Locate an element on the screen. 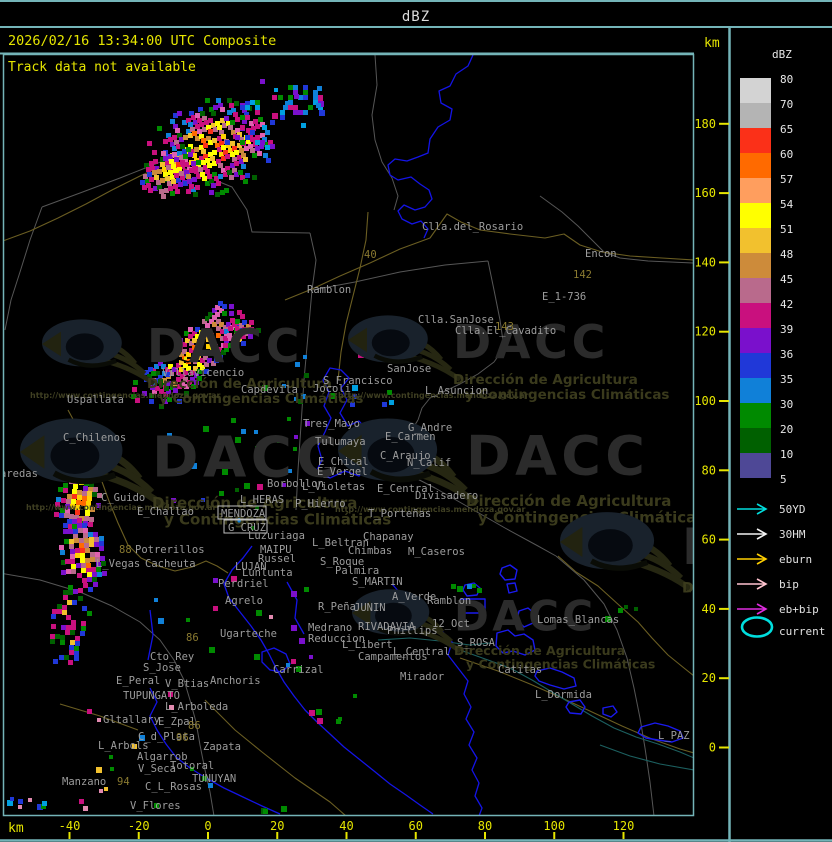  svg-text: Ugarteche is located at coordinates (248, 634).